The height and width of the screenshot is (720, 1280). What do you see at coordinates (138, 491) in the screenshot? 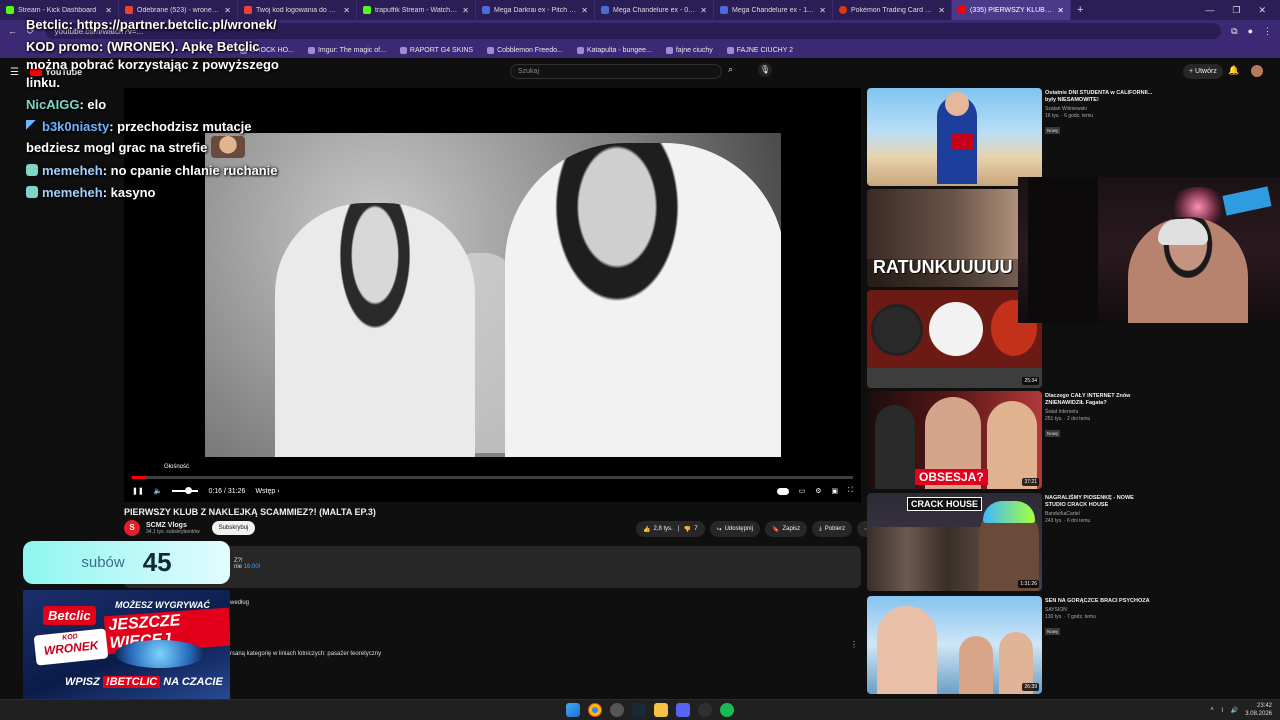
I see `pause-icon: ❚❚` at bounding box center [138, 491].